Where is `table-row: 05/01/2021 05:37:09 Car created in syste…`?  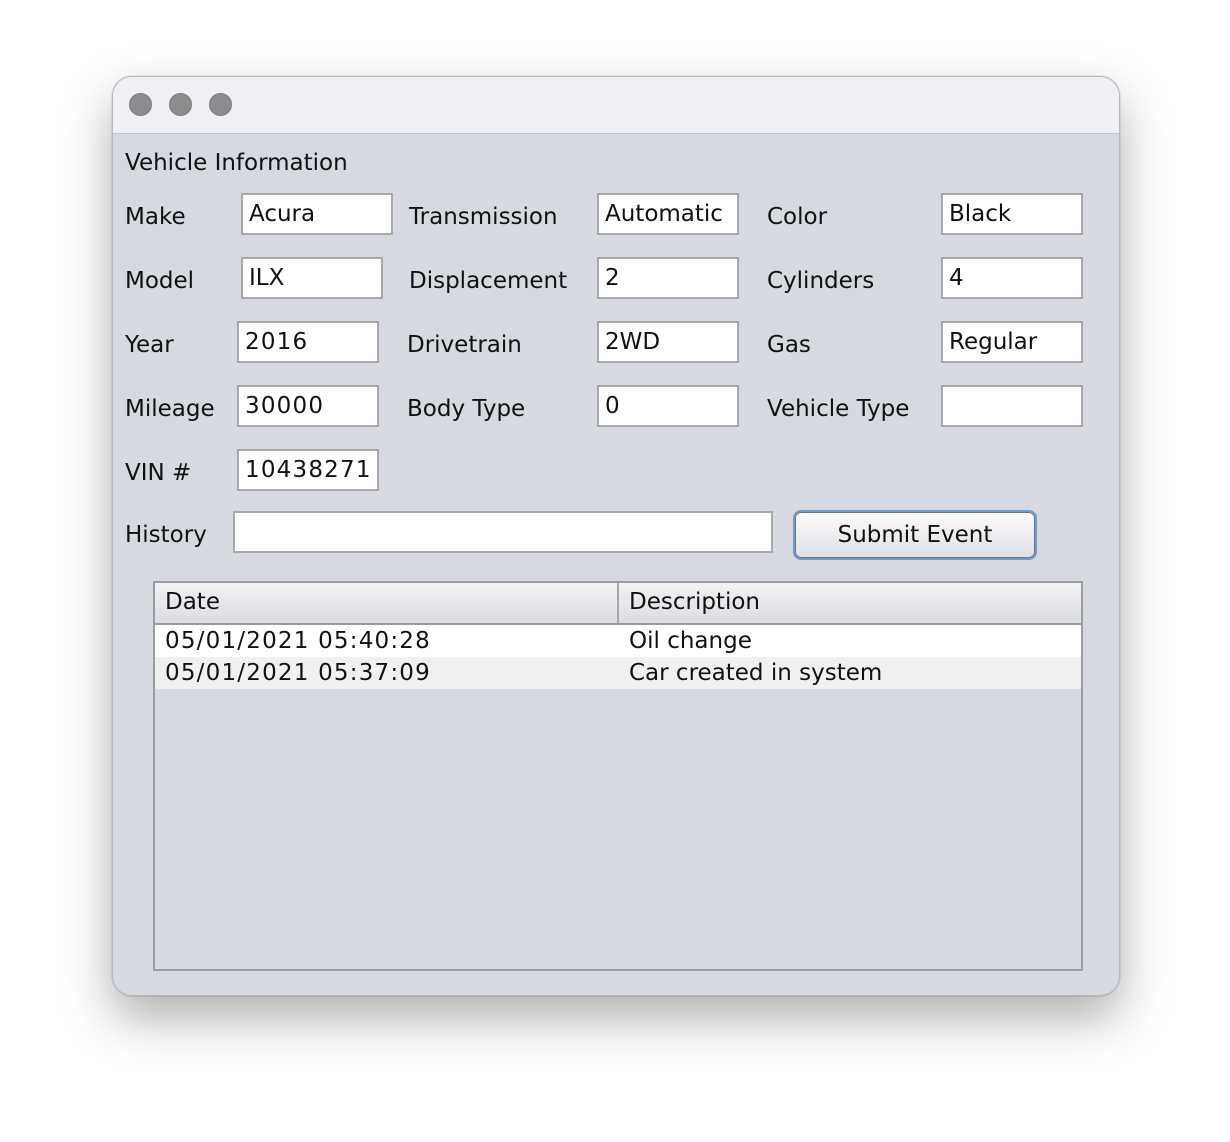
table-row: 05/01/2021 05:37:09 Car created in syste… is located at coordinates (618, 673).